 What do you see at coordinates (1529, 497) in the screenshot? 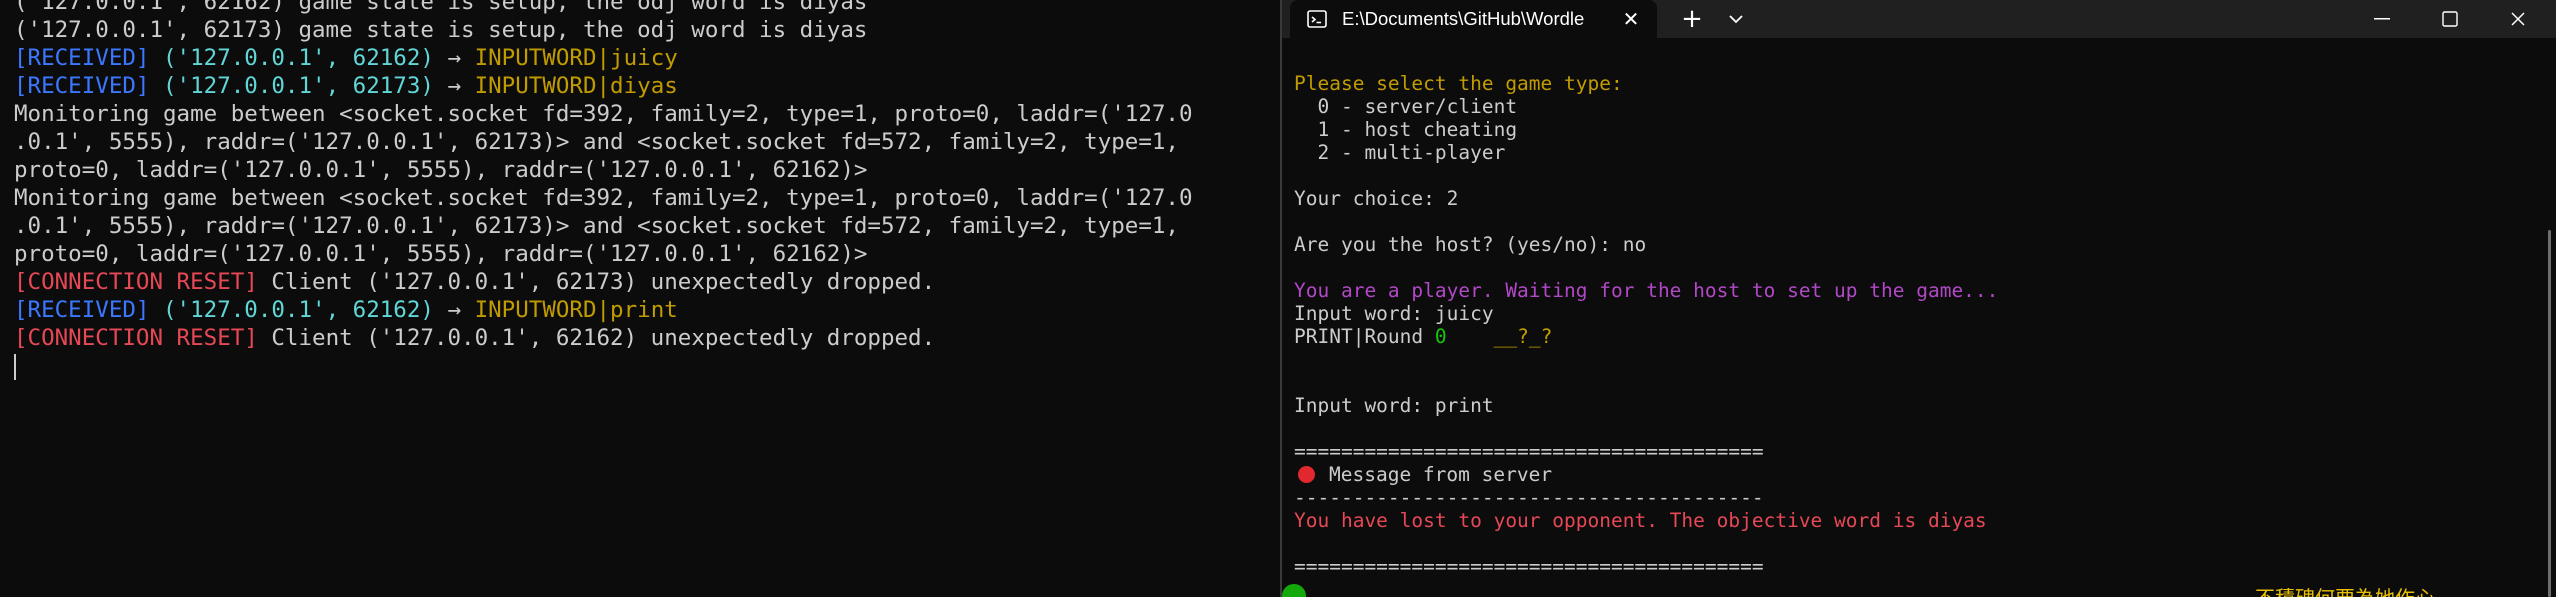
I see `client-output-text: ----------------------------------------` at bounding box center [1529, 497].